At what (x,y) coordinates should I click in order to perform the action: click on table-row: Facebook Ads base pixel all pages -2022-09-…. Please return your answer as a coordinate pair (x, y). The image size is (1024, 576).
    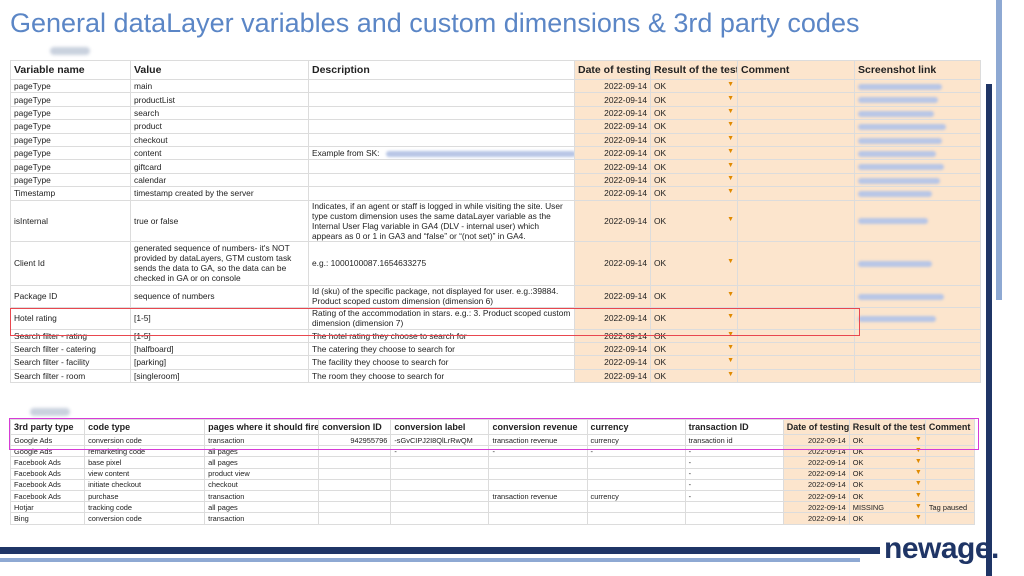
    Looking at the image, I should click on (492, 462).